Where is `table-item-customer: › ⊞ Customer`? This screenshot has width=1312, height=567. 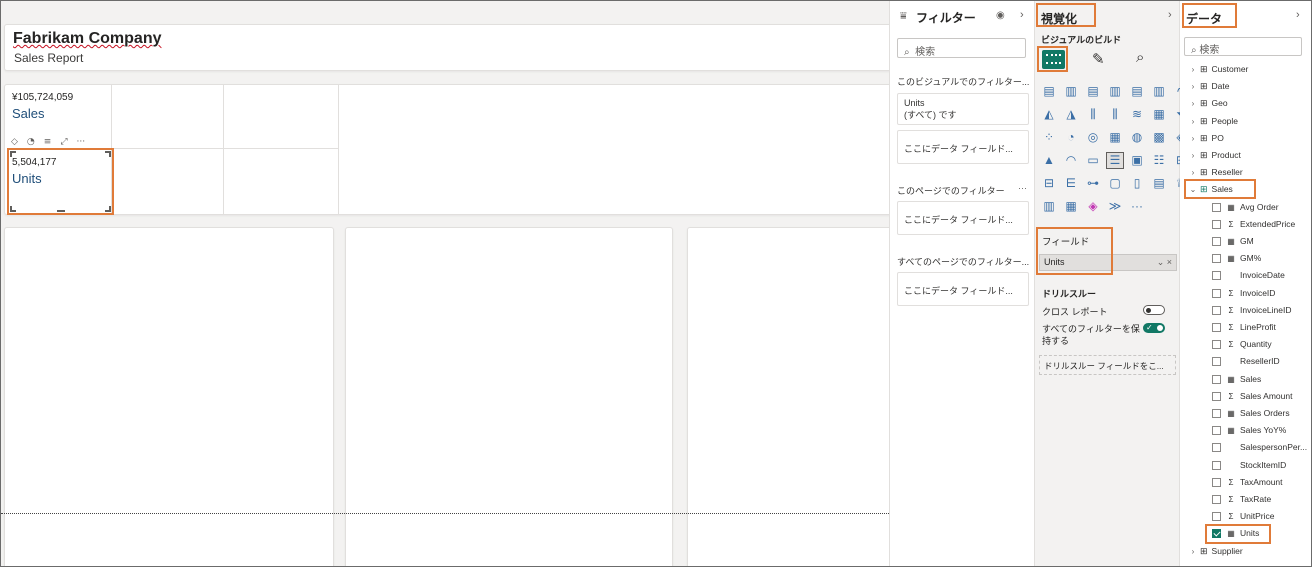 table-item-customer: › ⊞ Customer is located at coordinates (1218, 69).